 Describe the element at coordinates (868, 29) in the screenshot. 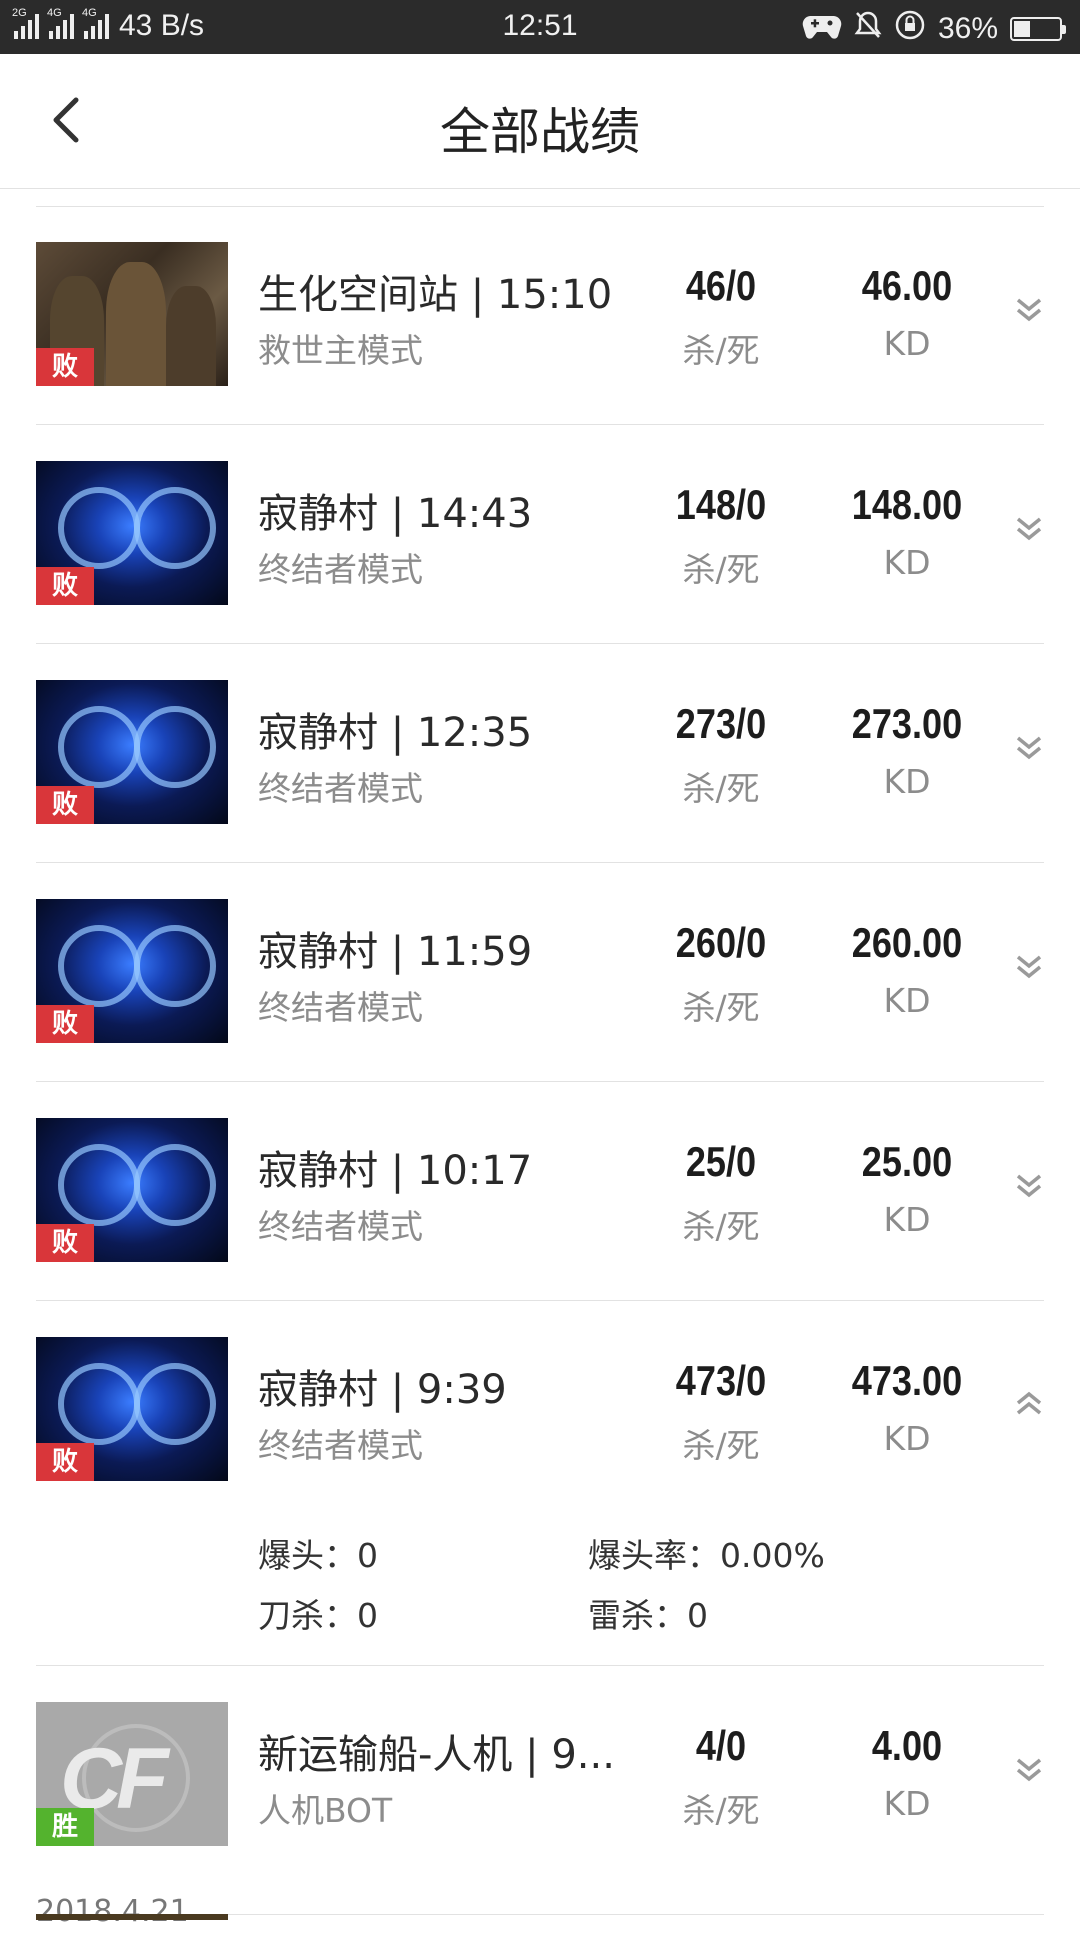

I see `bell-muted-icon` at that location.